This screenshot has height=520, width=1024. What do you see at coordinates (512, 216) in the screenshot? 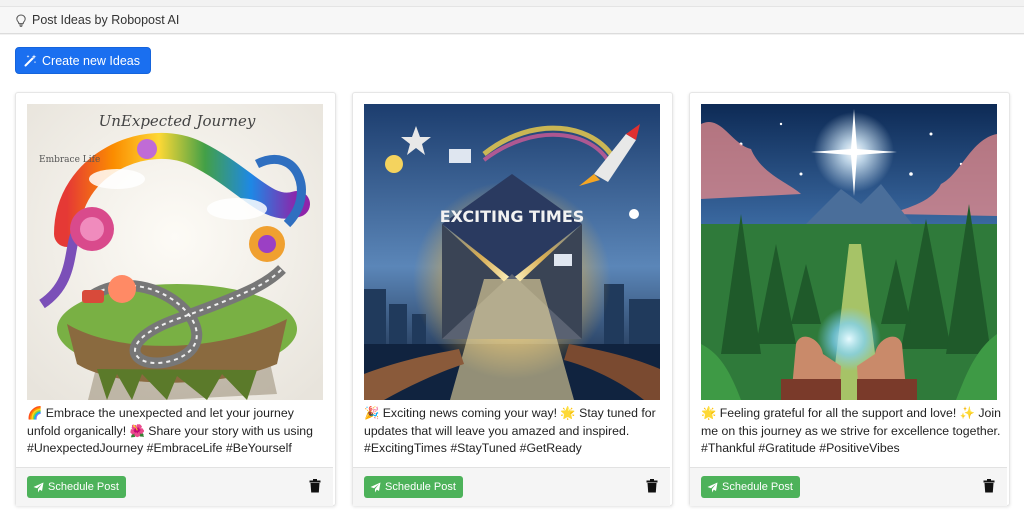
I see `image-overlay-text: EXCITING TIMES` at bounding box center [512, 216].